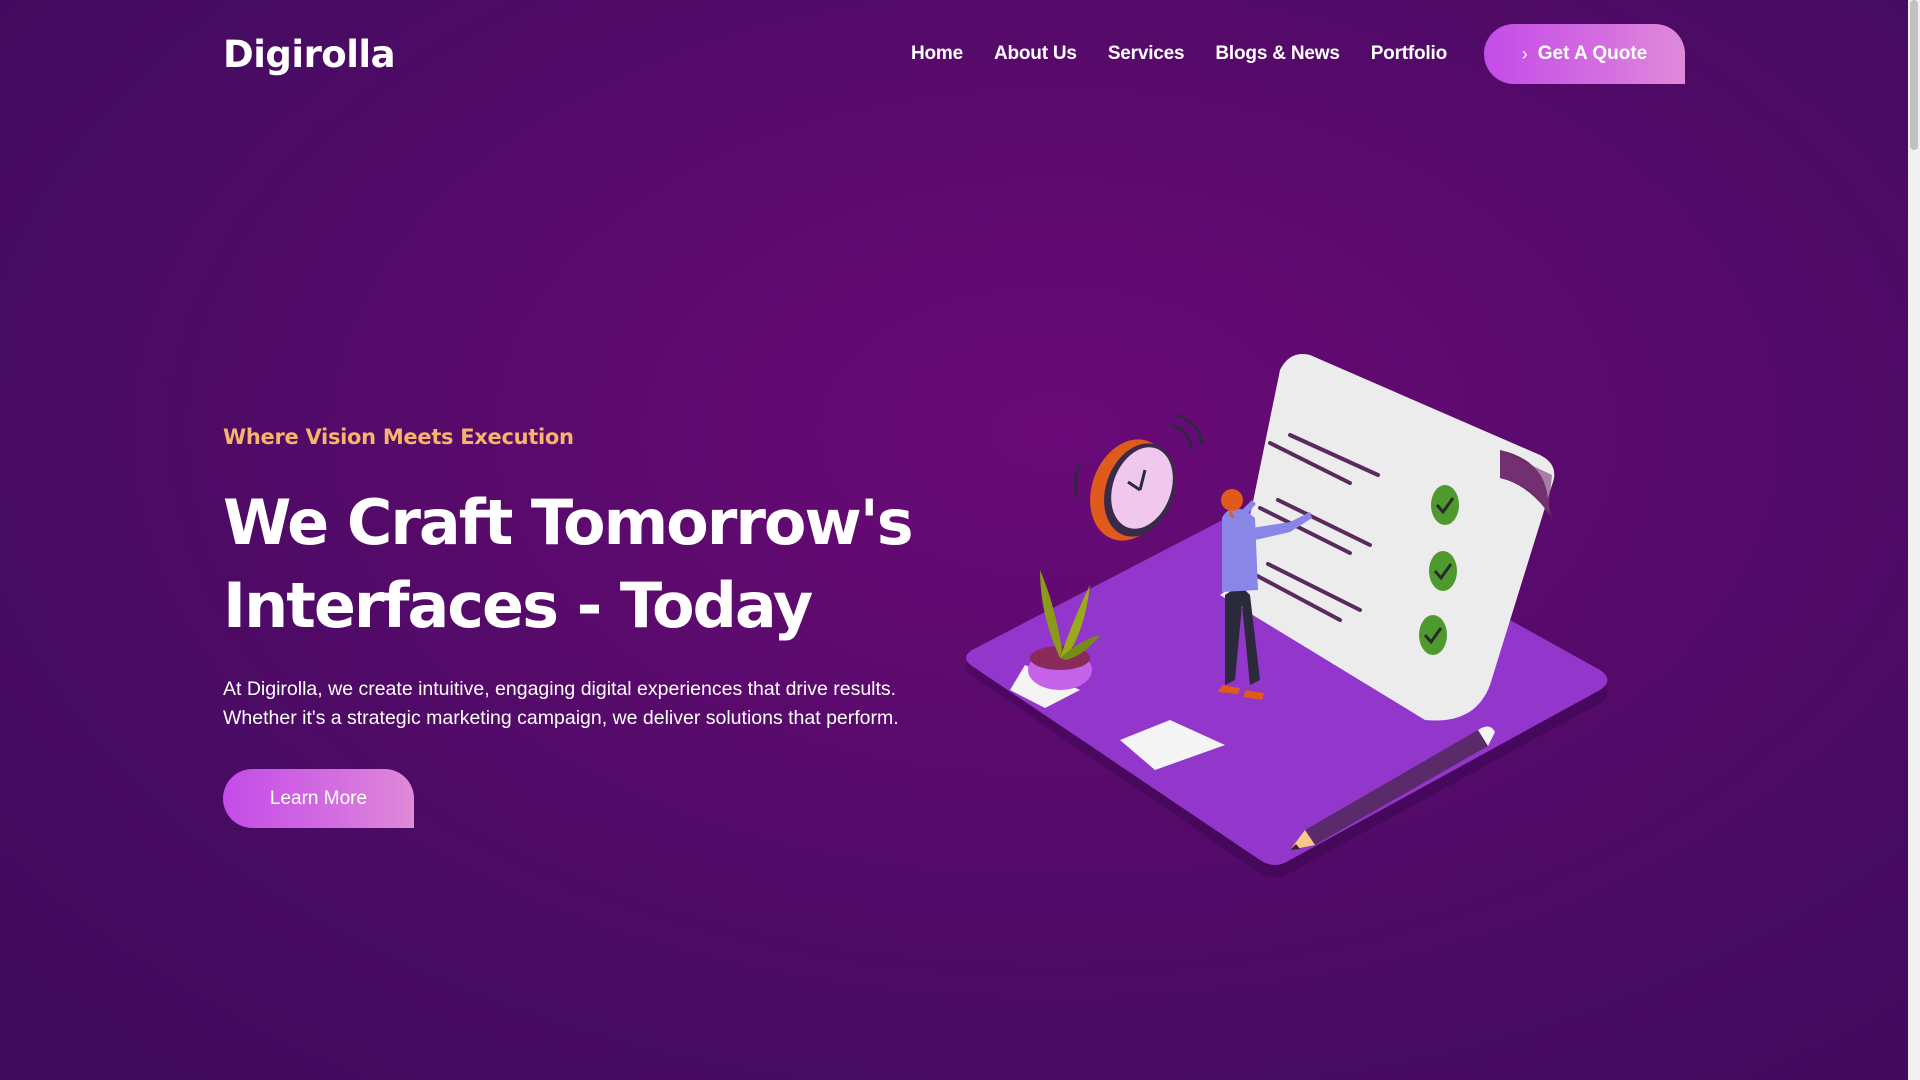  What do you see at coordinates (1139, 477) in the screenshot?
I see `clock-icon` at bounding box center [1139, 477].